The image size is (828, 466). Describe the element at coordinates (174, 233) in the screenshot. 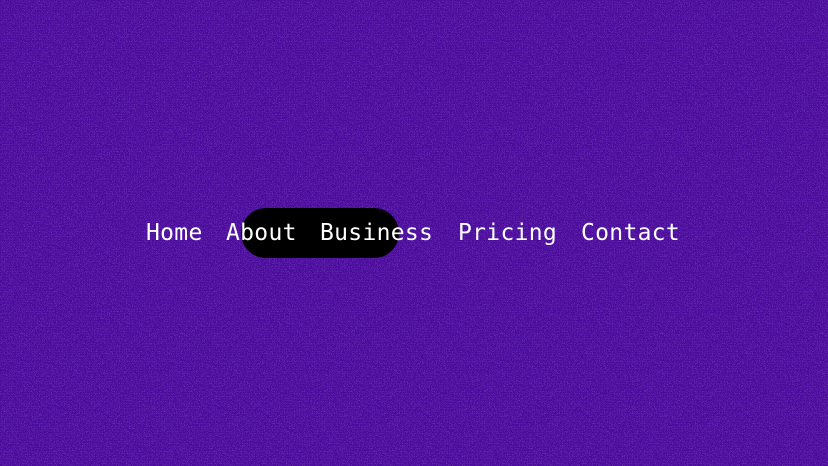

I see `nav-item-home: Home` at that location.